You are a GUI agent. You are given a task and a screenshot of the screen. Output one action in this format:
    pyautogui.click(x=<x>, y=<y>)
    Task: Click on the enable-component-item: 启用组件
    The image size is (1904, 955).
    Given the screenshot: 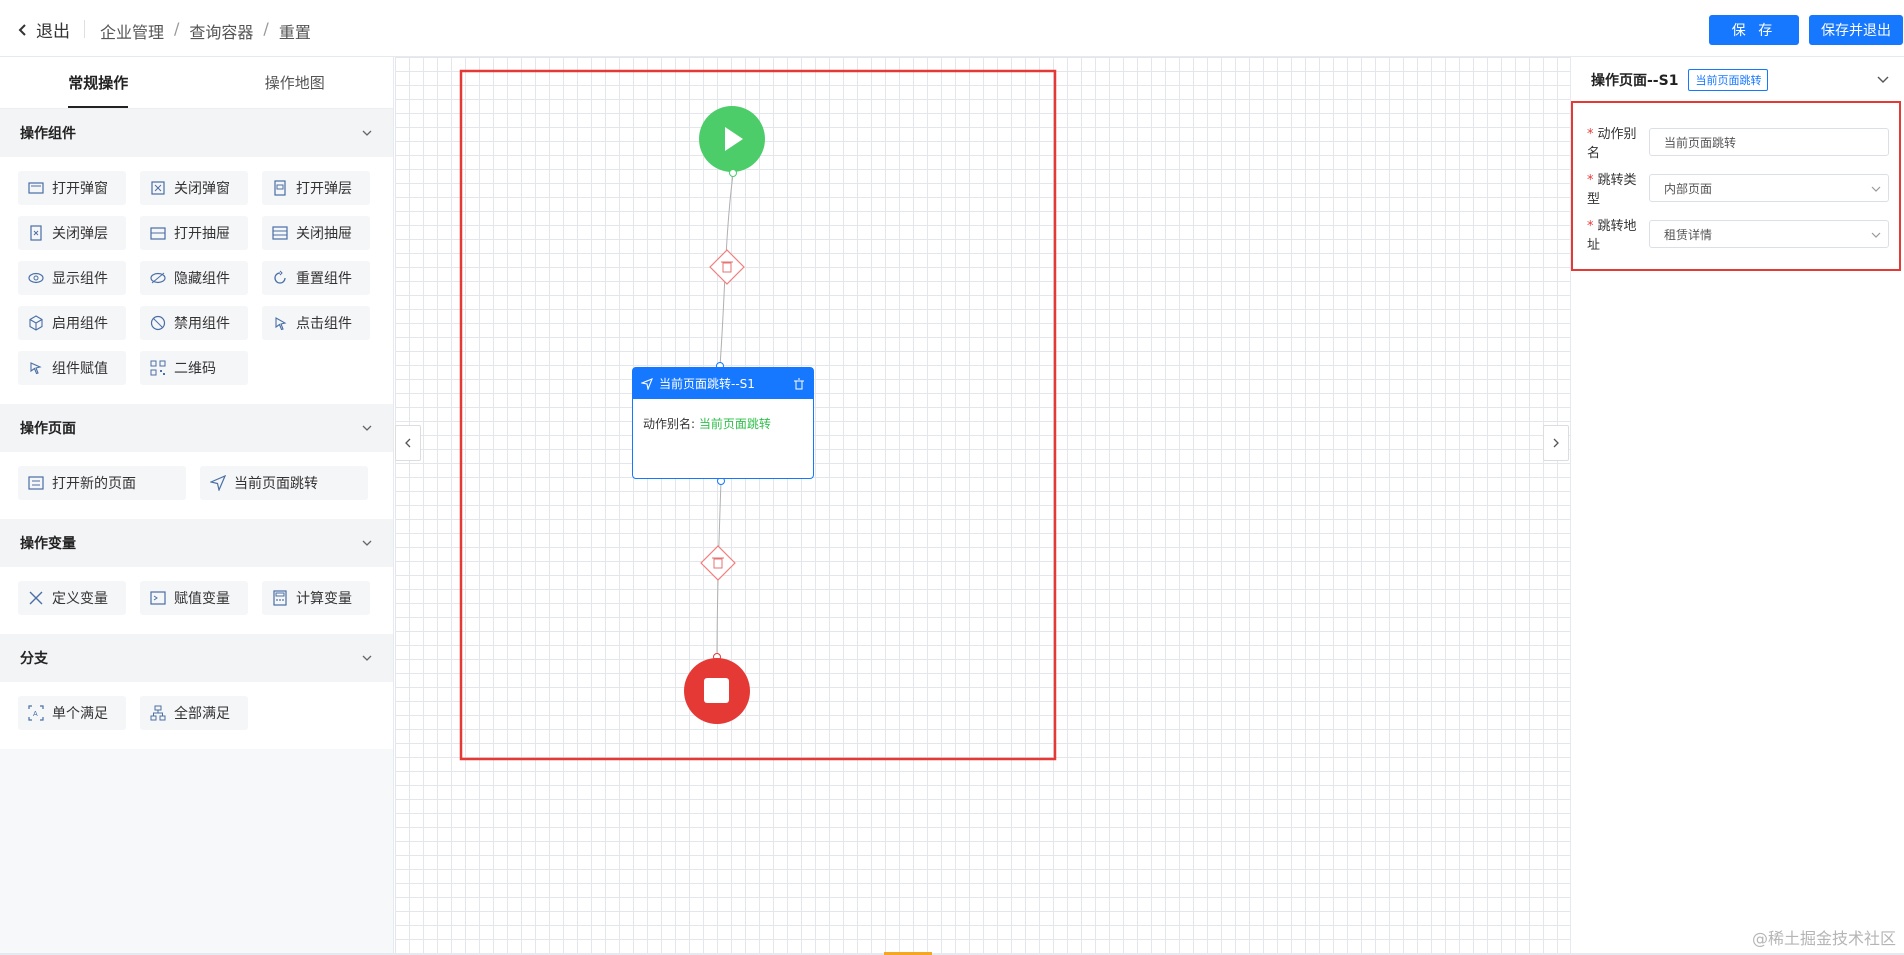 What is the action you would take?
    pyautogui.click(x=72, y=323)
    